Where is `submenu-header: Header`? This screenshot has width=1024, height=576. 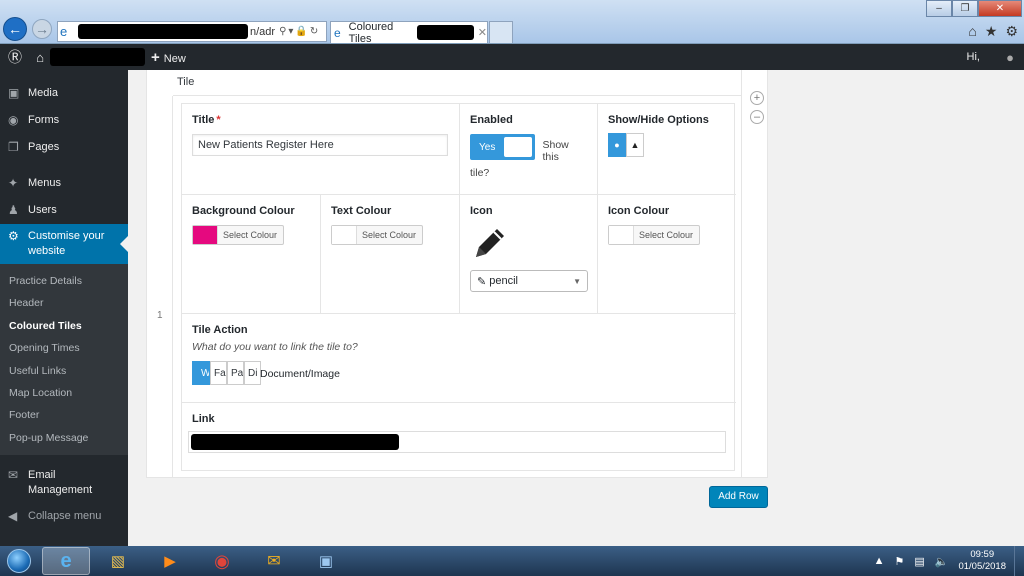
submenu-header: Header is located at coordinates (64, 303).